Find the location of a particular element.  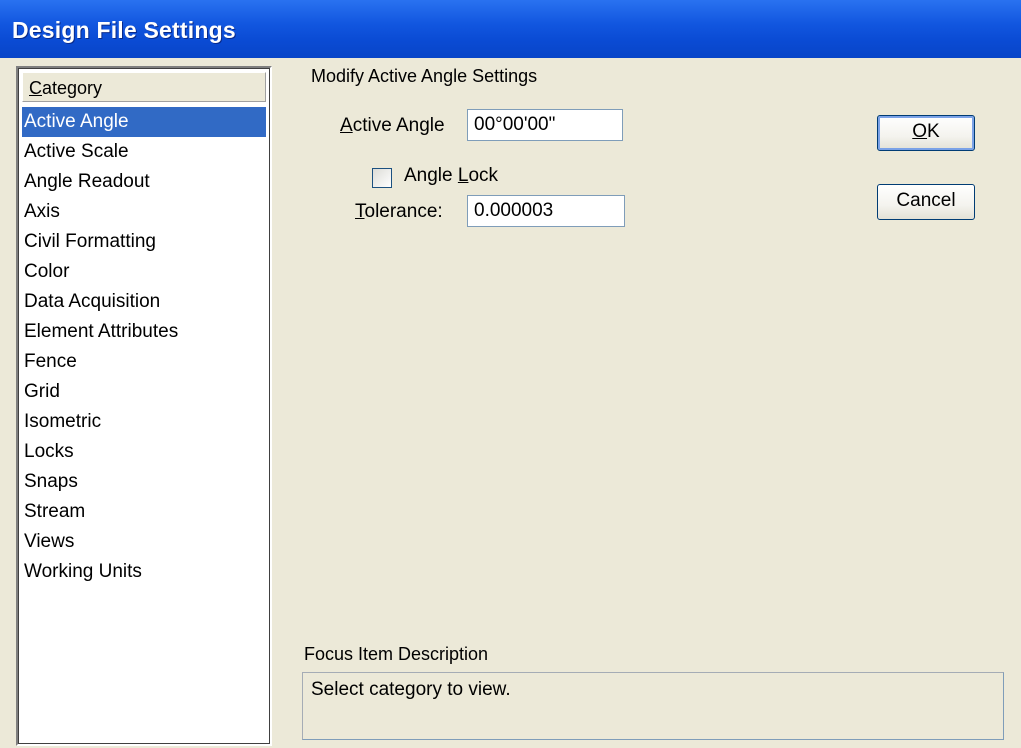

active-angle-input is located at coordinates (545, 125).